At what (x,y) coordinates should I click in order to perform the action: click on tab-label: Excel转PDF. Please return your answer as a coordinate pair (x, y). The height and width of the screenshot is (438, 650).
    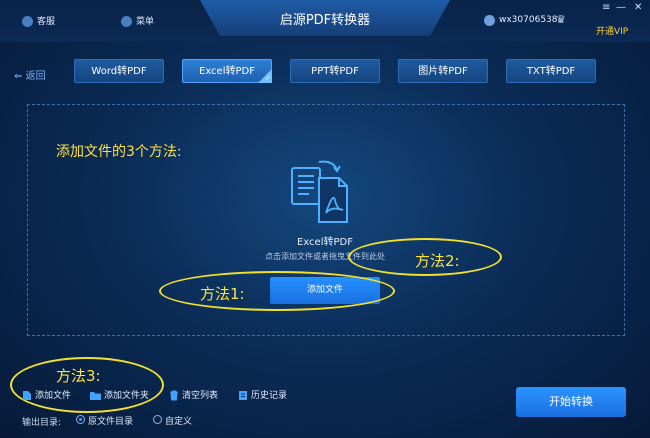
    Looking at the image, I should click on (227, 71).